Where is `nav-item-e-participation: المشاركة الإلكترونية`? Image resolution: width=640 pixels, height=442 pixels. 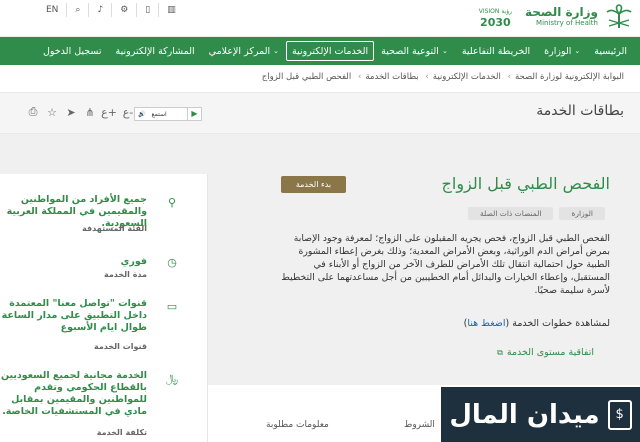 nav-item-e-participation: المشاركة الإلكترونية is located at coordinates (155, 51).